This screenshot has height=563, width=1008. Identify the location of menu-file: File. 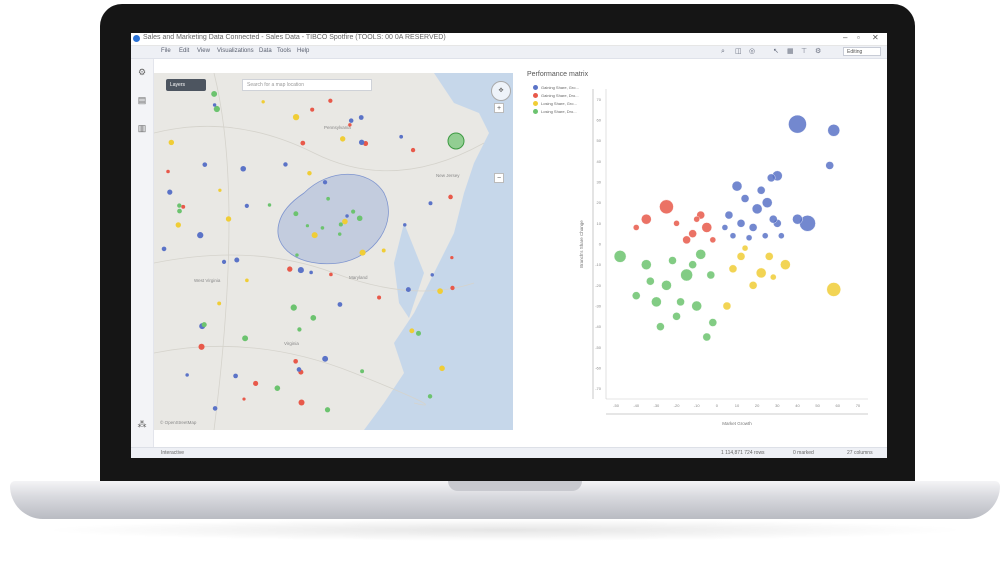
(166, 51).